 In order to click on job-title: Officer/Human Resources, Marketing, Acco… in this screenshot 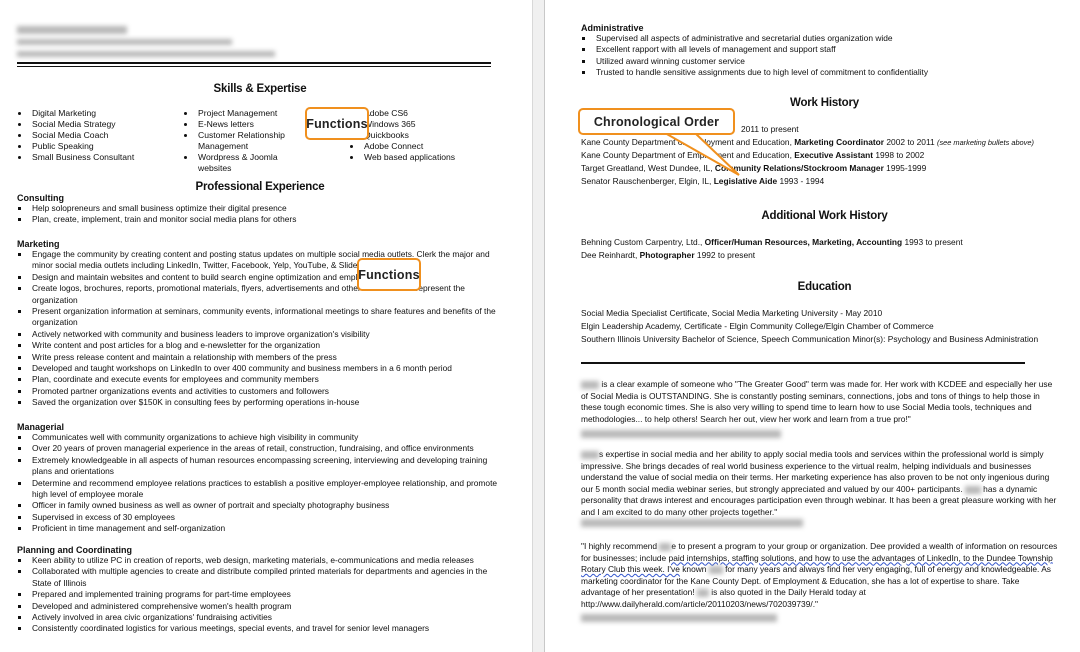, I will do `click(803, 242)`.